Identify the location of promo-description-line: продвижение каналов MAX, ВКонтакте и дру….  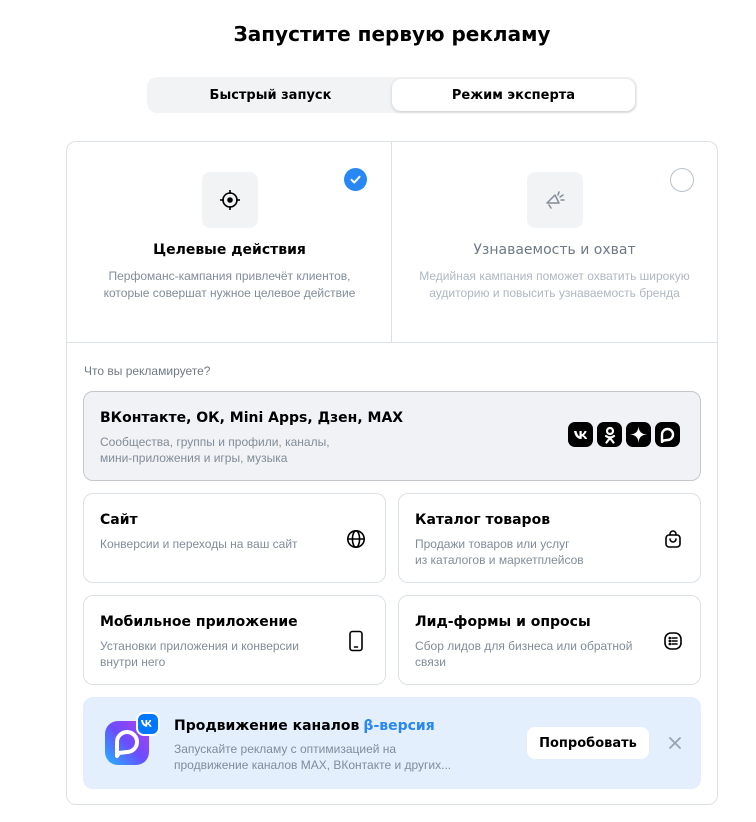
(313, 765).